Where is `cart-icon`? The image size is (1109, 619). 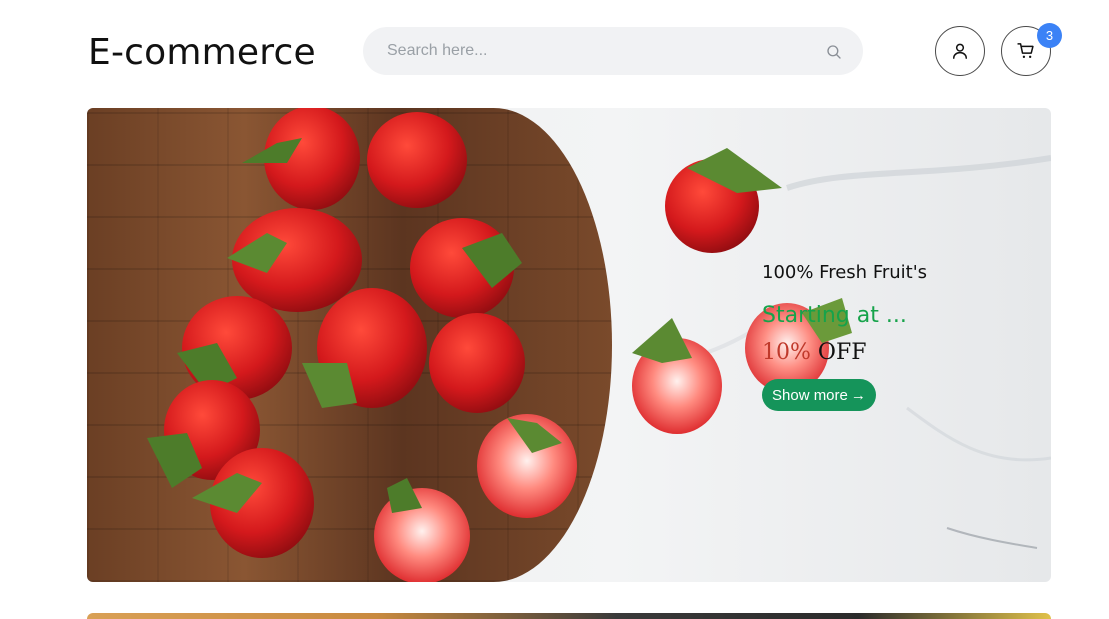 cart-icon is located at coordinates (1025, 50).